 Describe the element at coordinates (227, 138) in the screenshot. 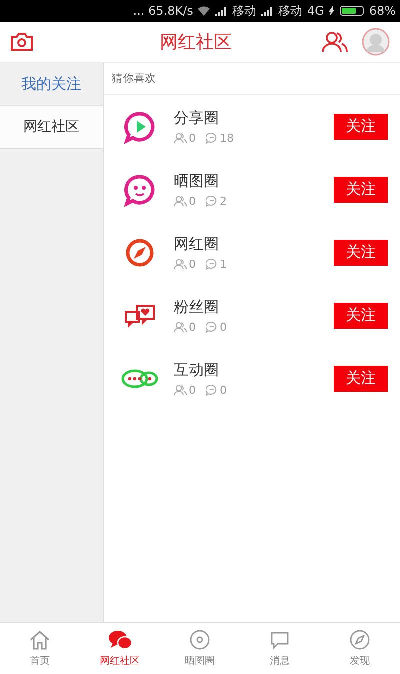

I see `post-count: 18` at that location.